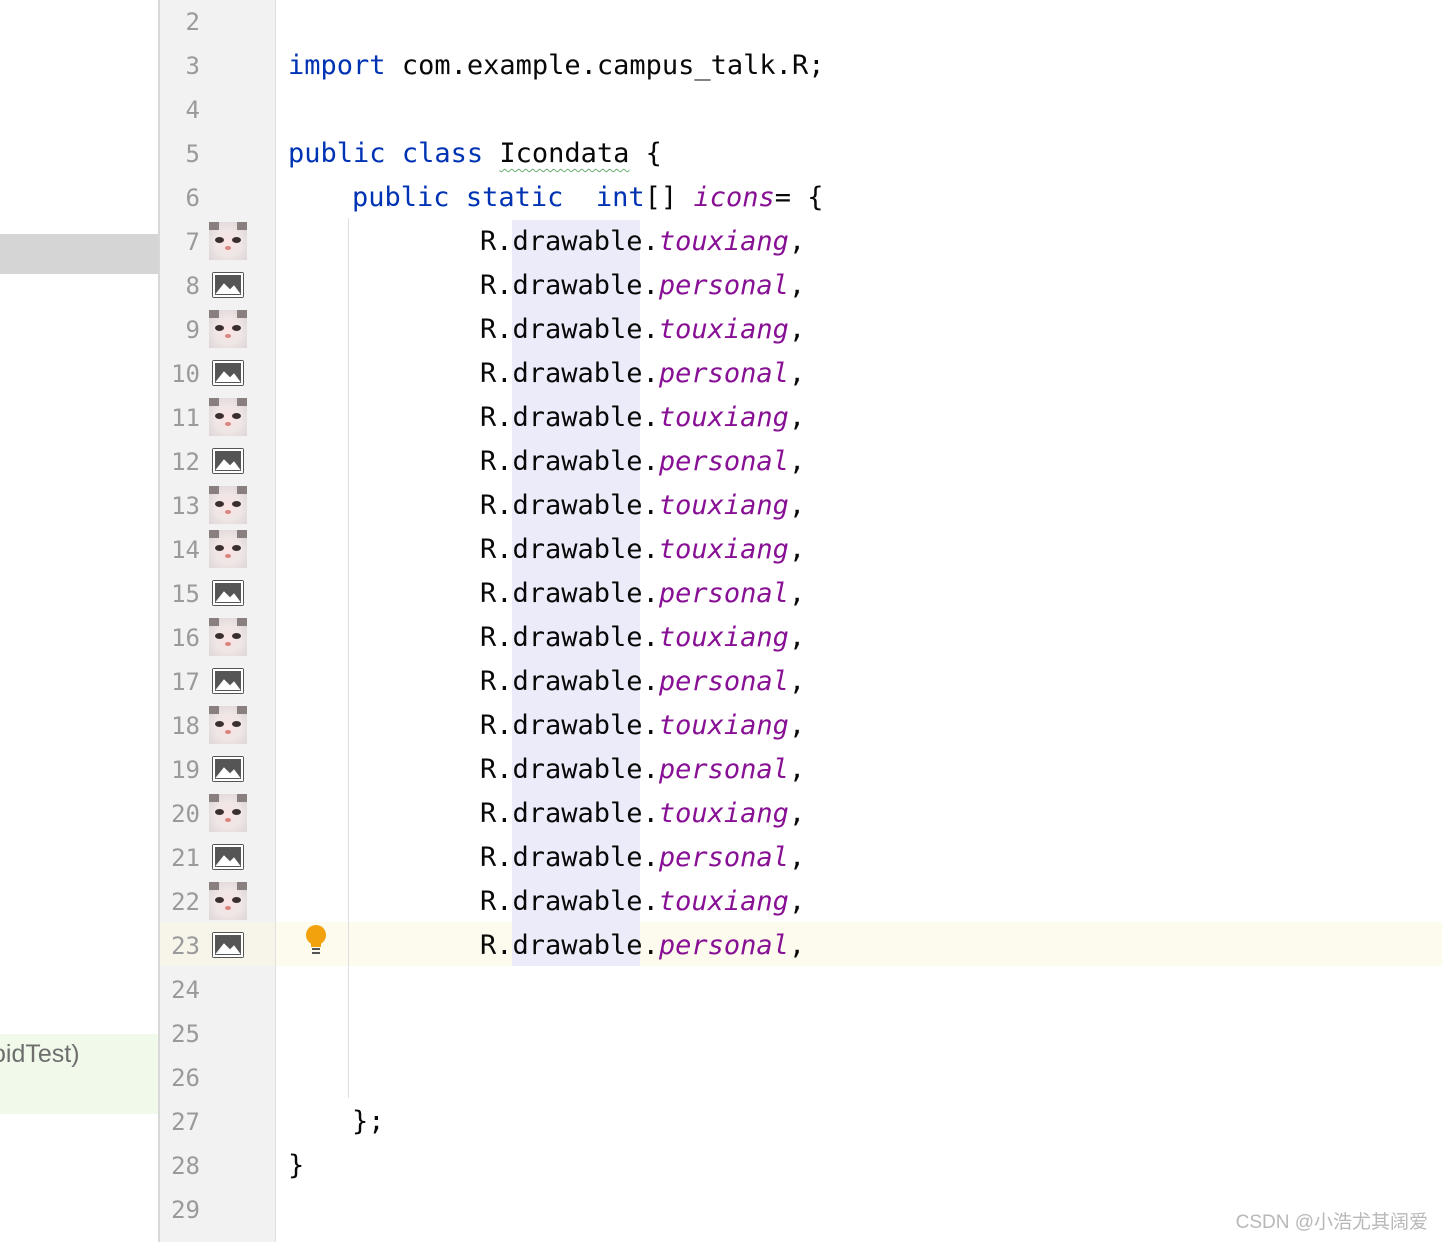 The image size is (1442, 1242). What do you see at coordinates (180, 418) in the screenshot?
I see `line-number: 11` at bounding box center [180, 418].